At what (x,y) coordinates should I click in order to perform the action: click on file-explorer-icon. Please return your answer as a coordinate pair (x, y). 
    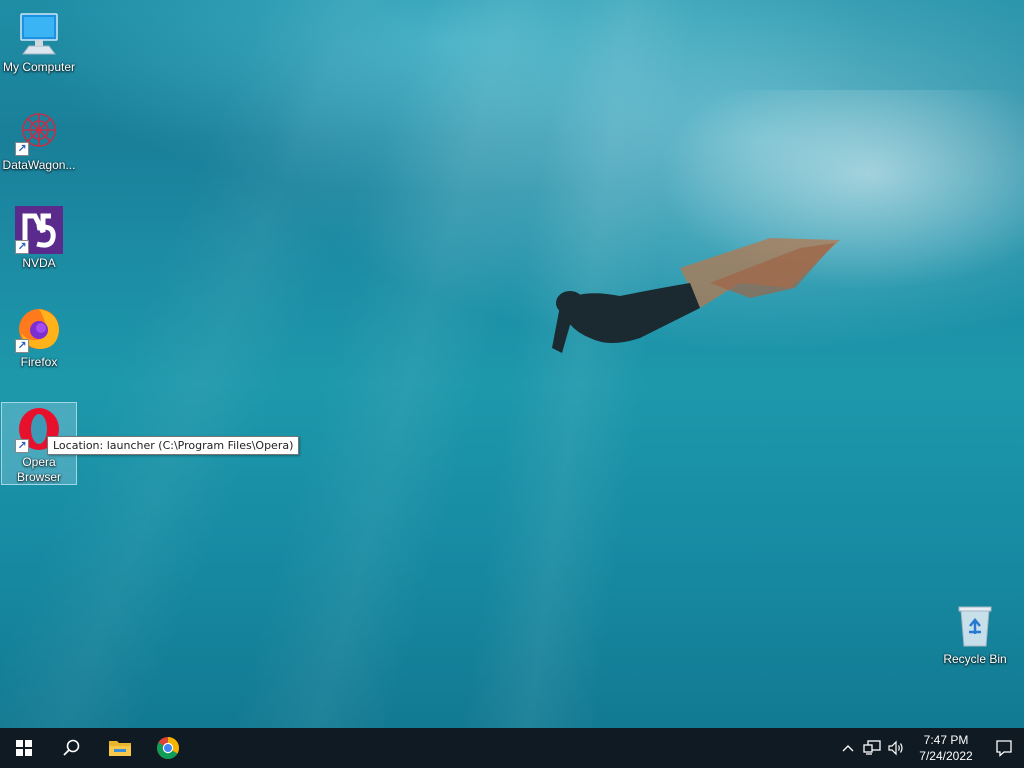
    Looking at the image, I should click on (120, 748).